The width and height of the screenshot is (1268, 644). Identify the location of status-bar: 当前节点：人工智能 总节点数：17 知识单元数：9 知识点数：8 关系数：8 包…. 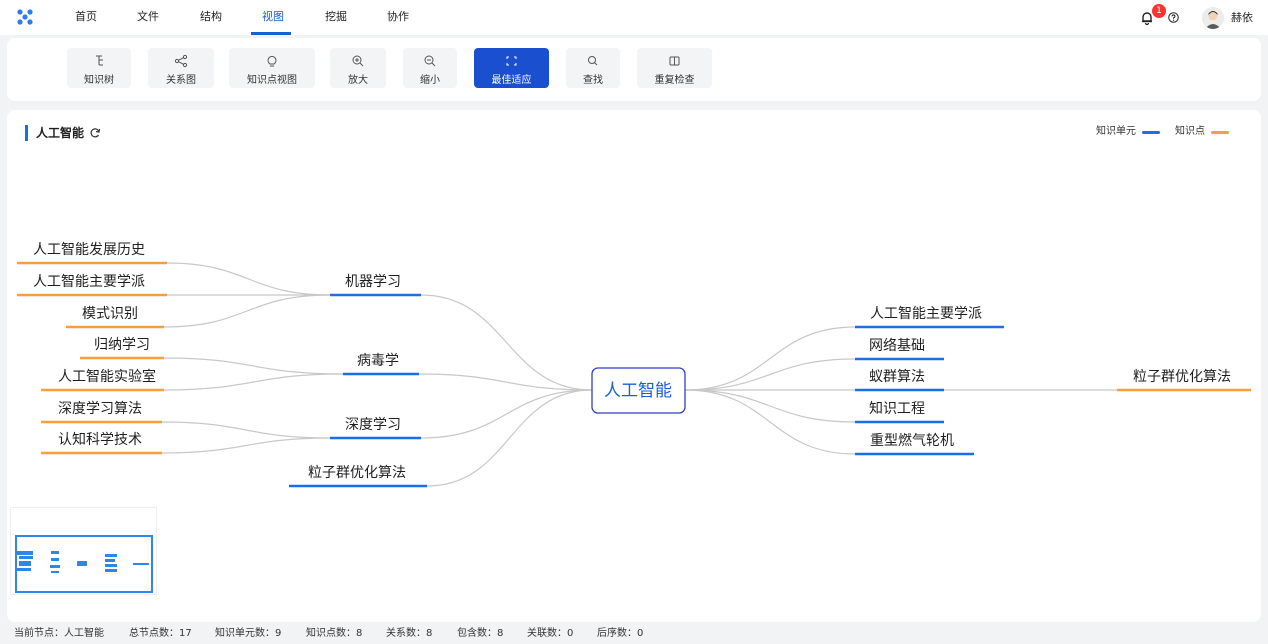
(634, 634).